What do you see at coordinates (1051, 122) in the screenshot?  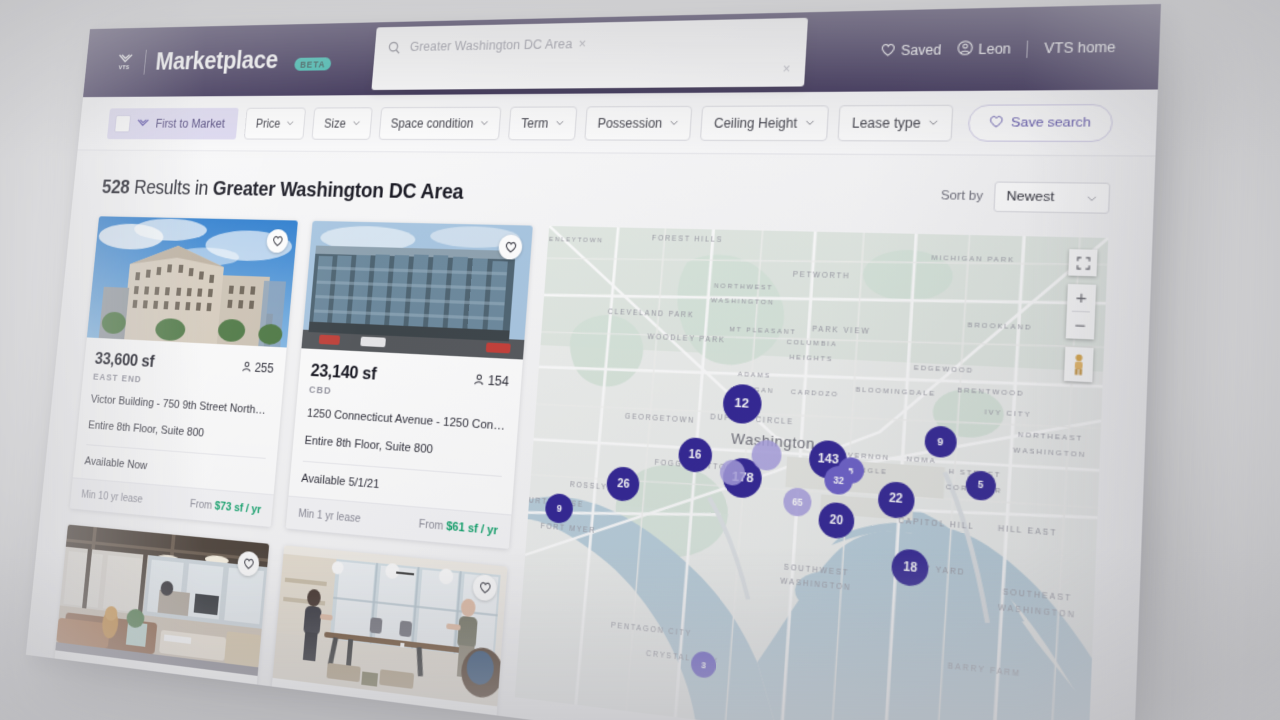 I see `save-search-label: Save search` at bounding box center [1051, 122].